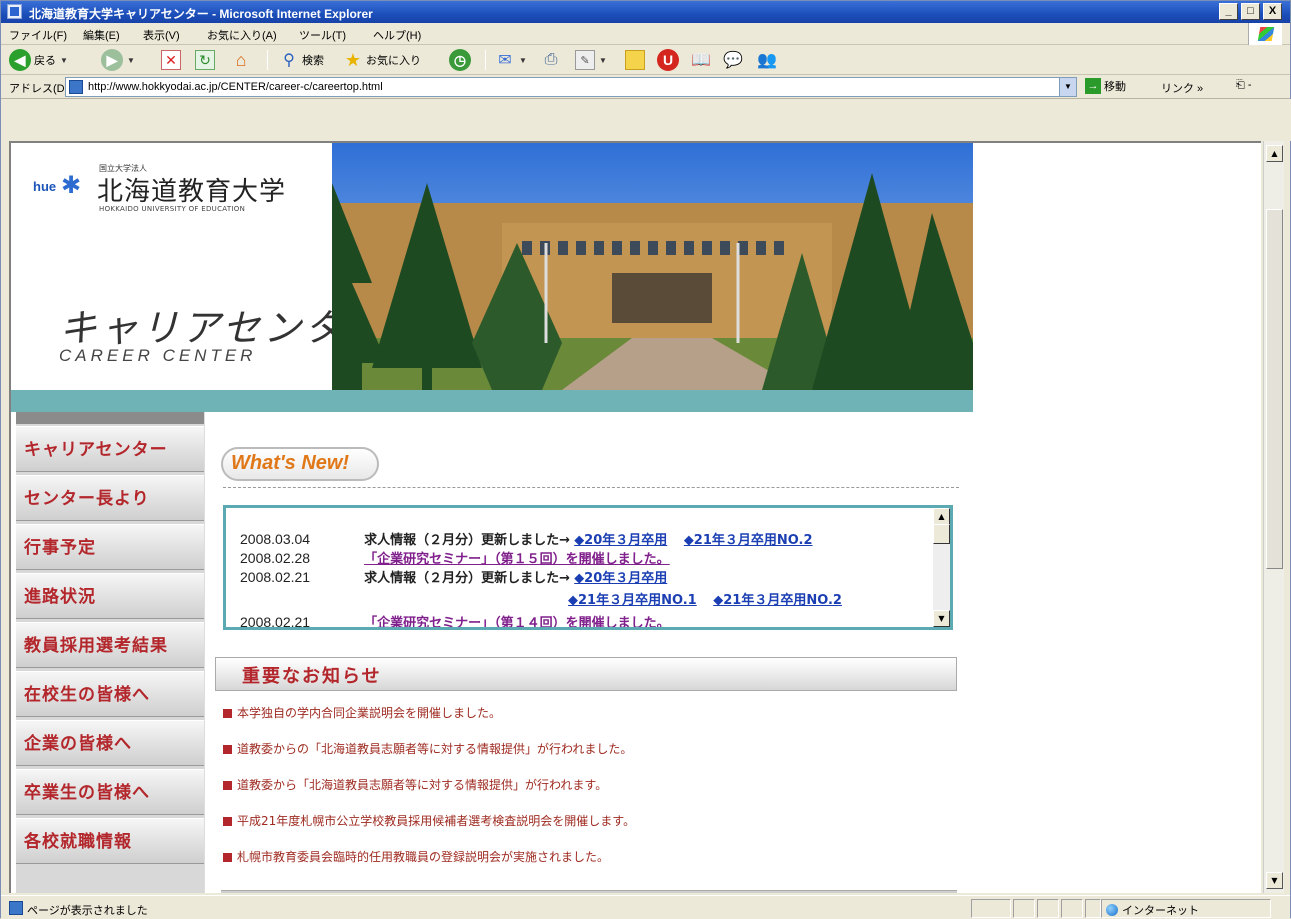  I want to click on history-button: ◷, so click(460, 60).